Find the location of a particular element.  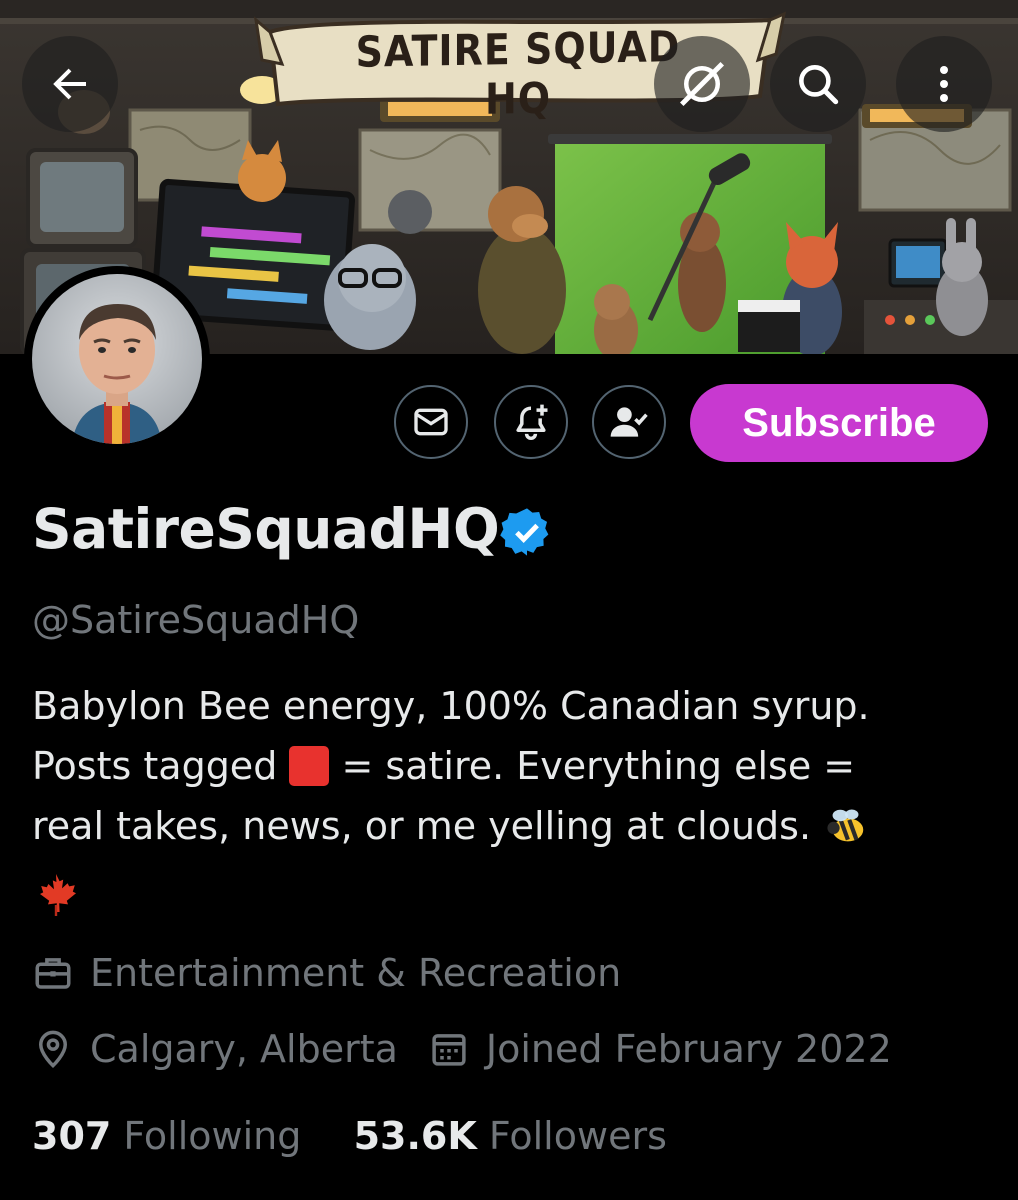

profile-handle: @SatireSquadHQ is located at coordinates (196, 620).